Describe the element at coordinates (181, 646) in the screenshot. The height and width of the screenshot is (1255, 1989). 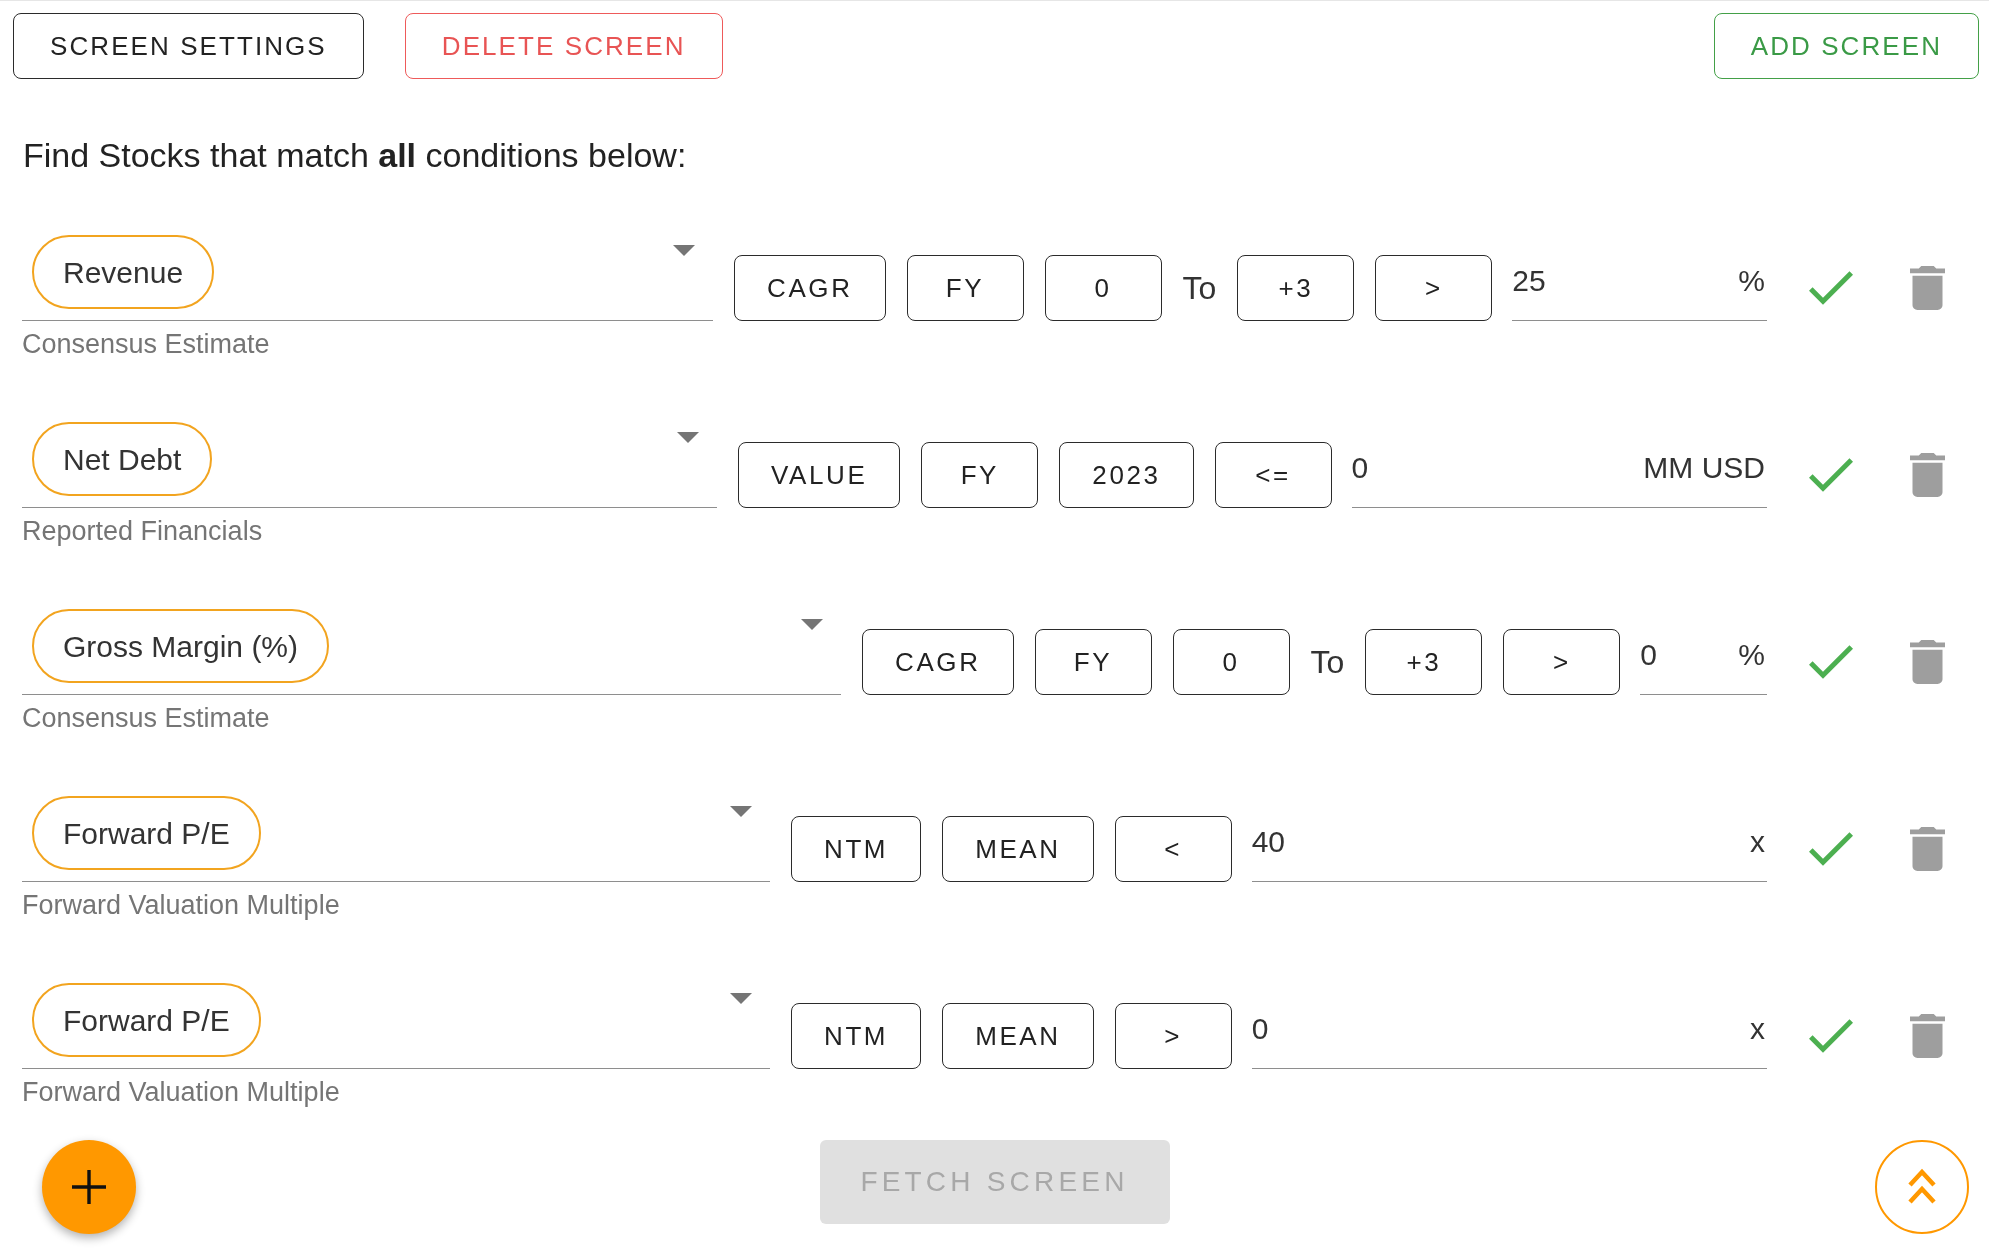
I see `metric-chip: Gross Margin (%)` at that location.